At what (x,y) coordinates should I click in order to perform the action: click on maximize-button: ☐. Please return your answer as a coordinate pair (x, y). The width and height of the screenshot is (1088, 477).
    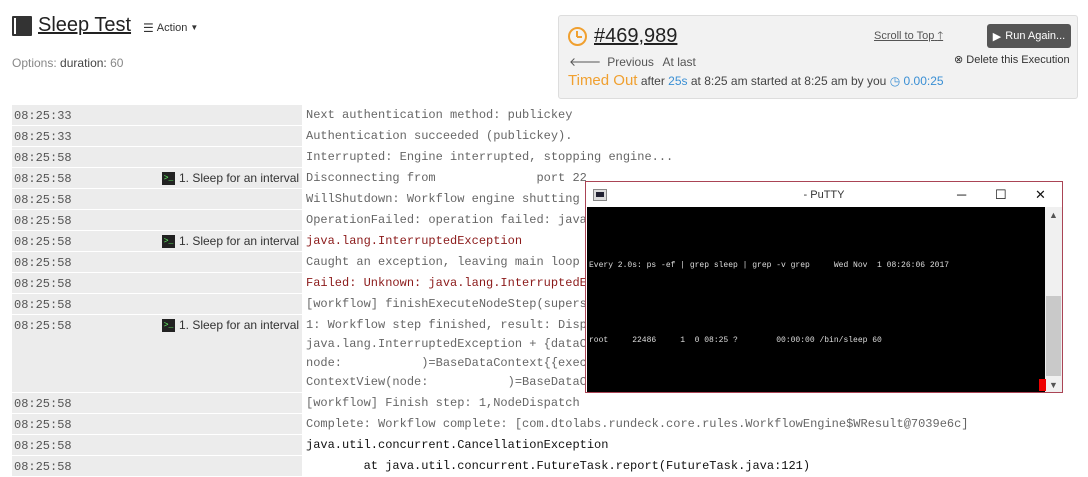
    Looking at the image, I should click on (1001, 195).